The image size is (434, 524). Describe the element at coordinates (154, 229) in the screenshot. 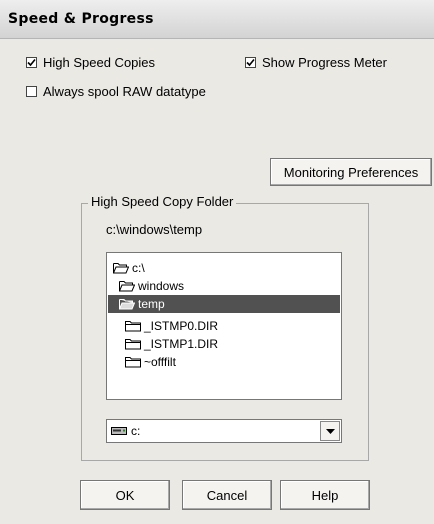

I see `current-folder-path: c:\windows\temp` at that location.